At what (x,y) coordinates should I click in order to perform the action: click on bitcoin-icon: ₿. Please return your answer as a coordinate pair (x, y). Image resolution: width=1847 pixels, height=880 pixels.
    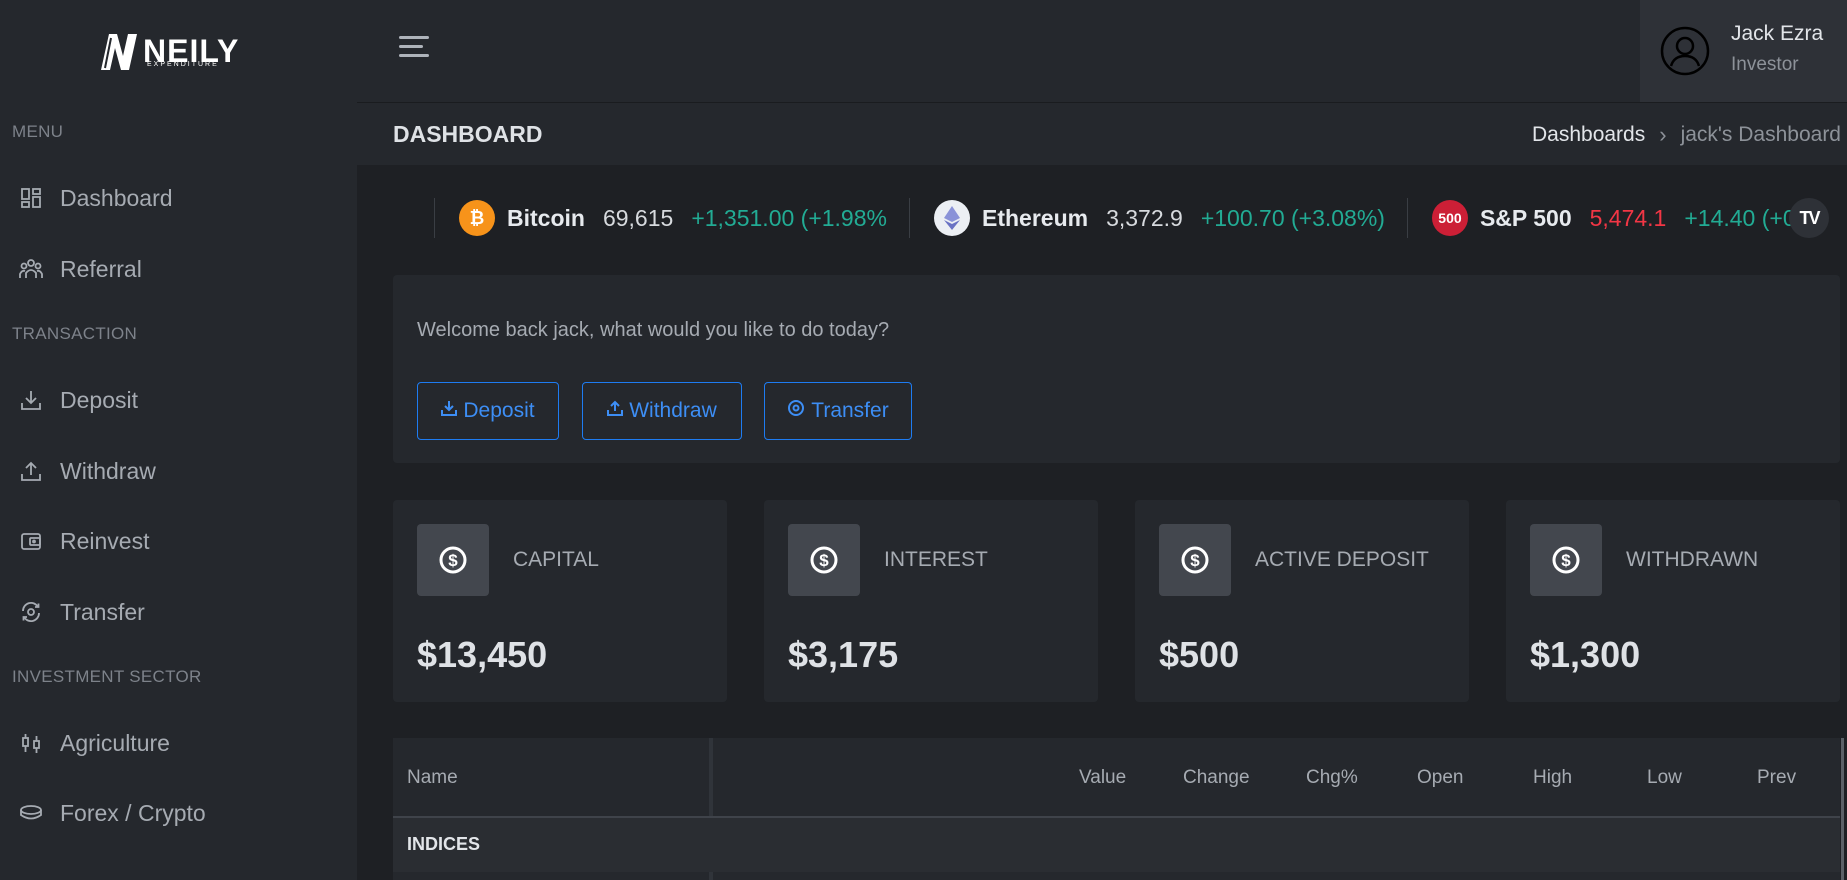
    Looking at the image, I should click on (477, 218).